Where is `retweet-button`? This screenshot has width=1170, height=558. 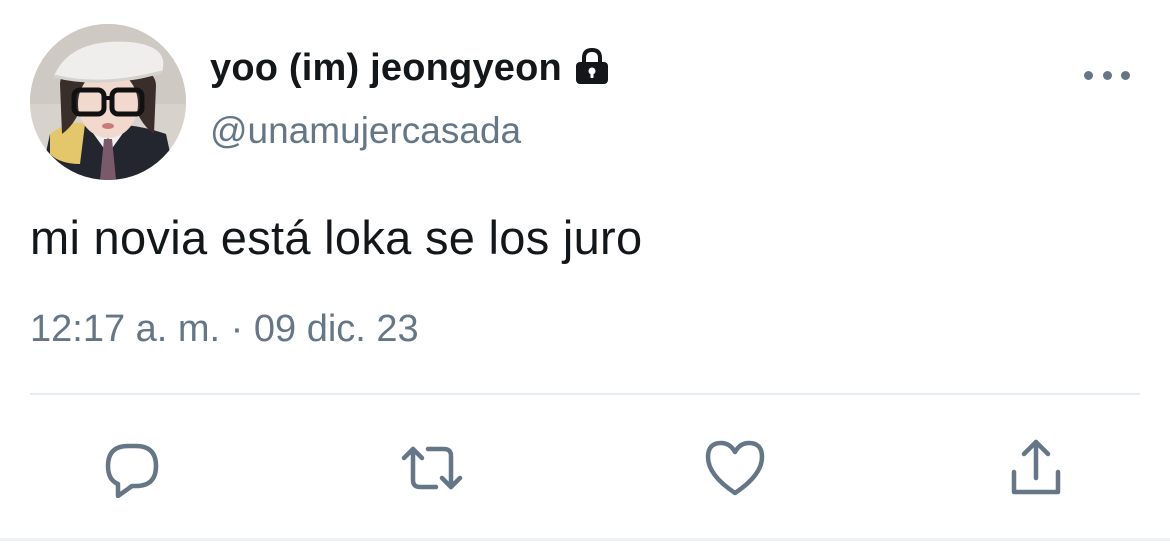 retweet-button is located at coordinates (432, 468).